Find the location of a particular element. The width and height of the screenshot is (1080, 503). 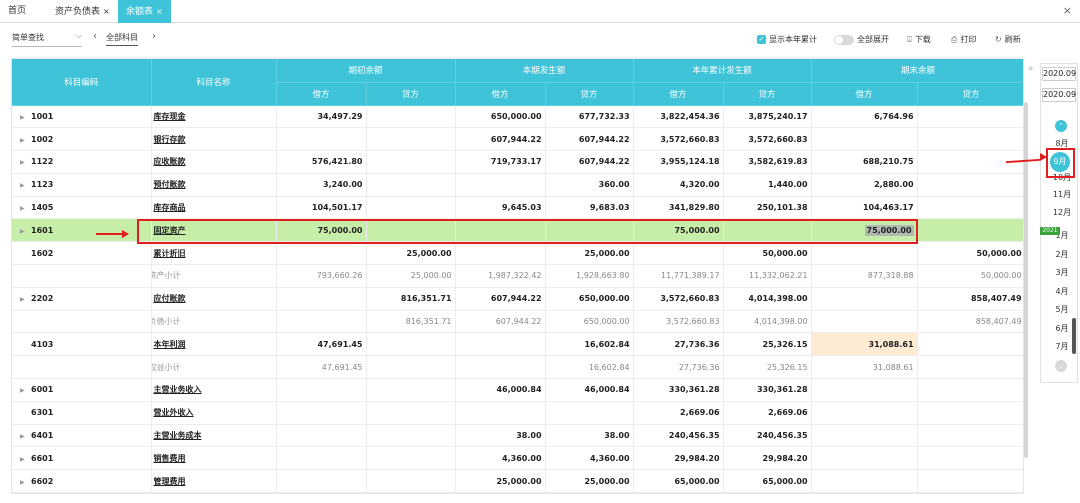

account-name-link: 主营业务收入 is located at coordinates (178, 389).